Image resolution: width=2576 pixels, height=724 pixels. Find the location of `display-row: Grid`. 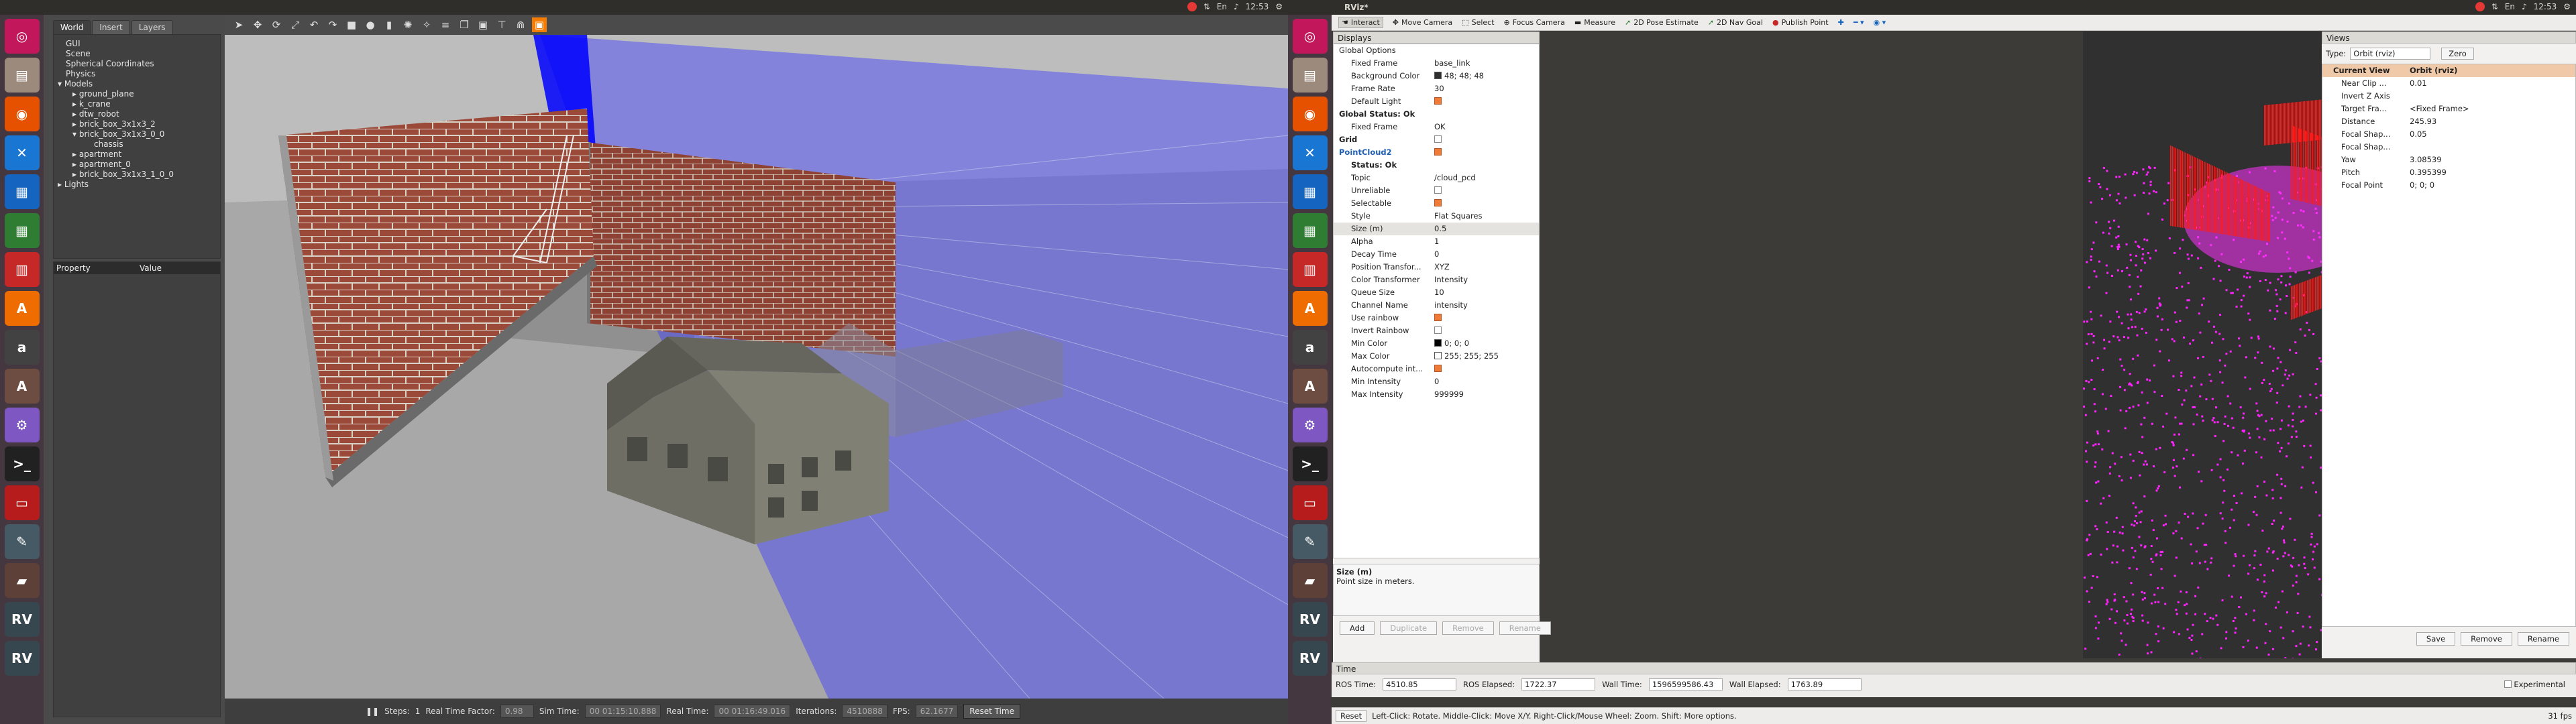

display-row: Grid is located at coordinates (1436, 139).